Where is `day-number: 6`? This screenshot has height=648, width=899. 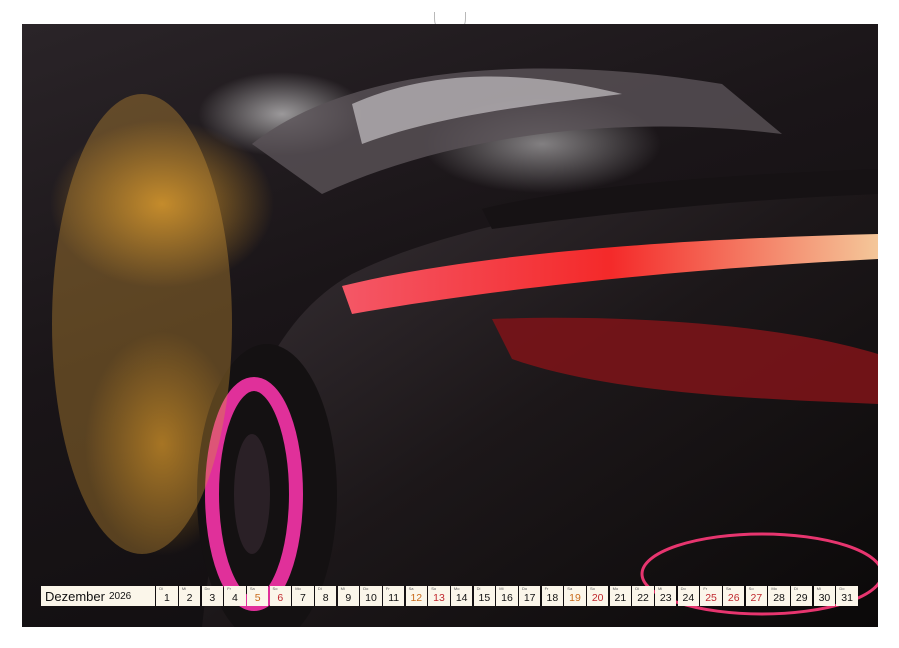 day-number: 6 is located at coordinates (280, 598).